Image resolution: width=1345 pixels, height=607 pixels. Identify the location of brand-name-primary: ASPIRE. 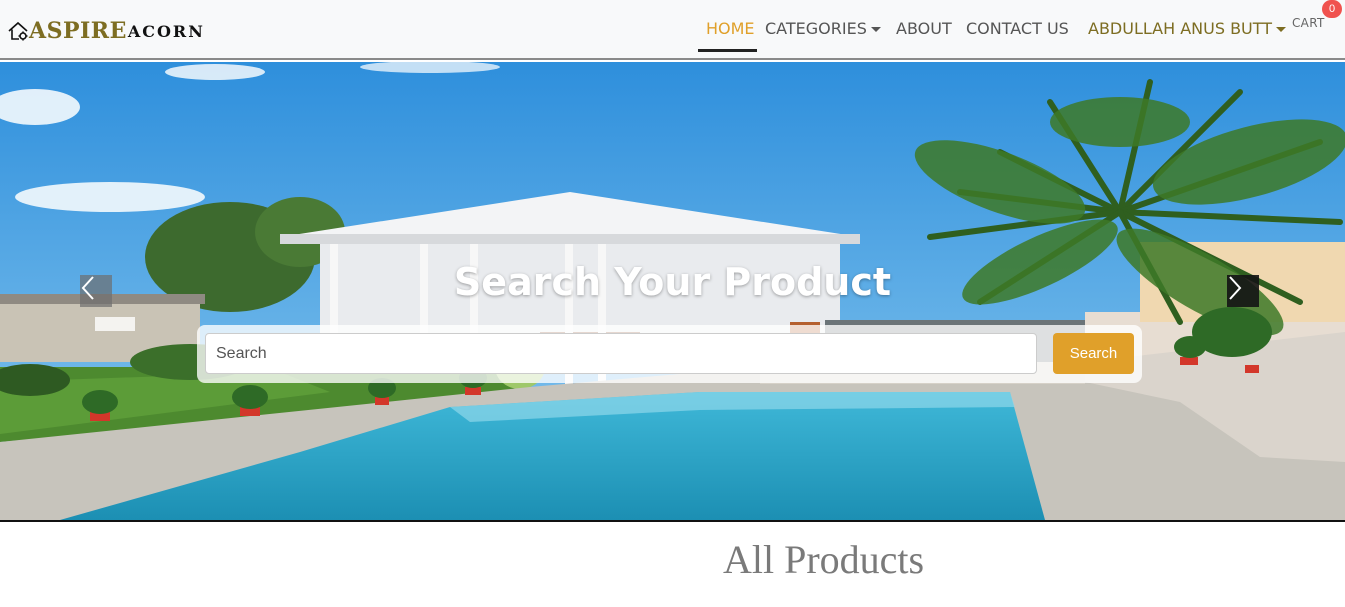
(78, 31).